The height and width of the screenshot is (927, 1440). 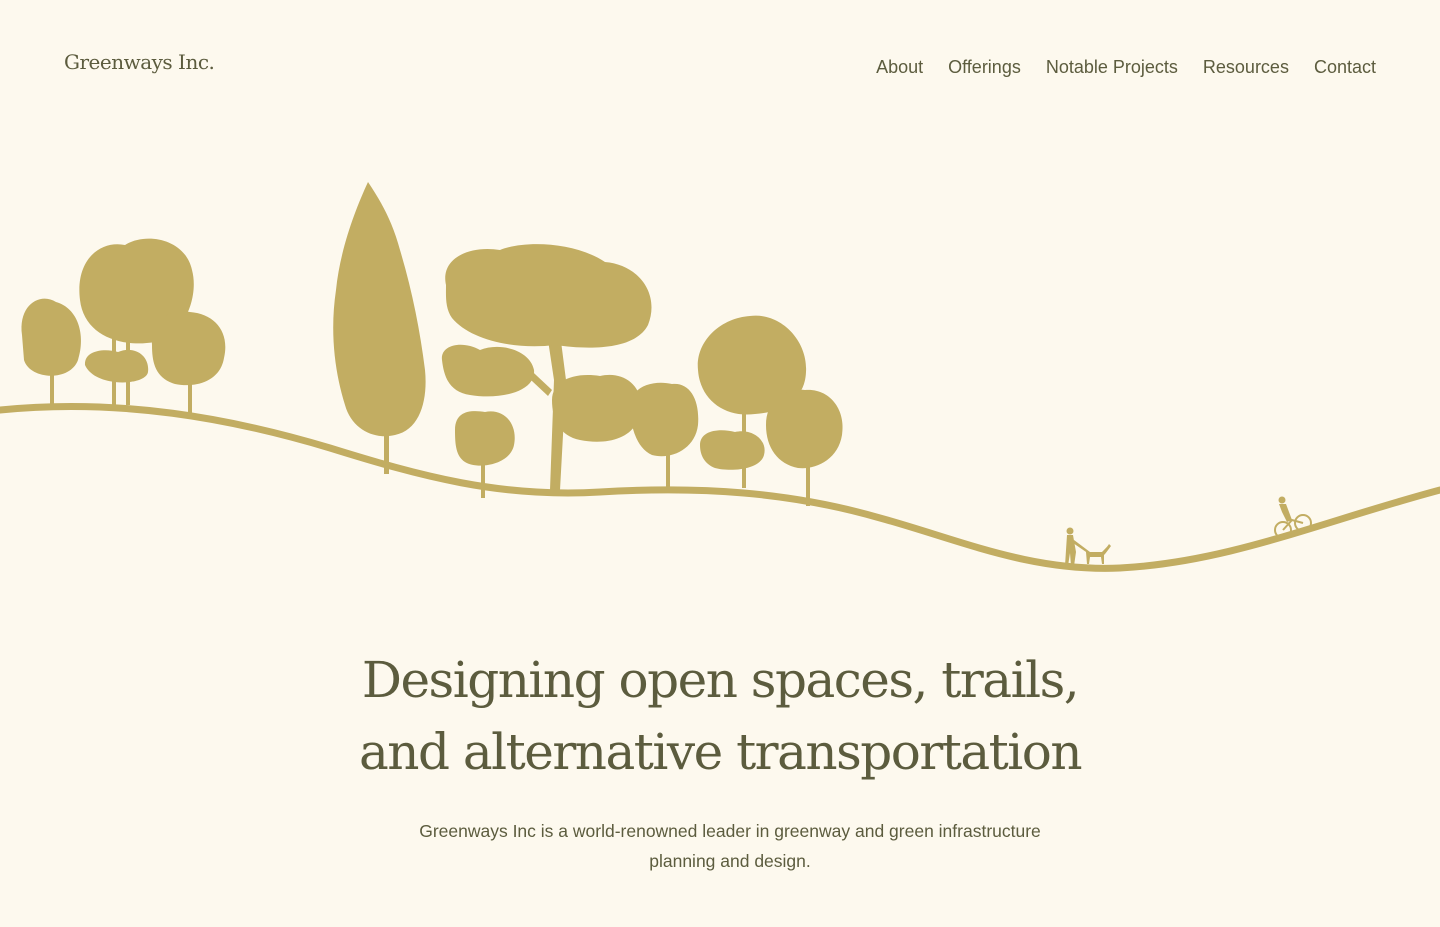 What do you see at coordinates (984, 67) in the screenshot?
I see `nav-offerings: Offerings` at bounding box center [984, 67].